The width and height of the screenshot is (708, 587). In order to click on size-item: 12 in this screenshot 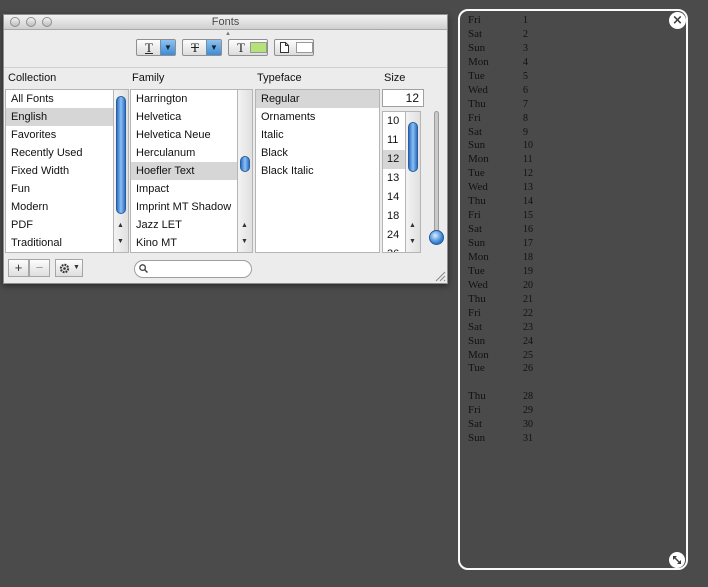, I will do `click(394, 159)`.